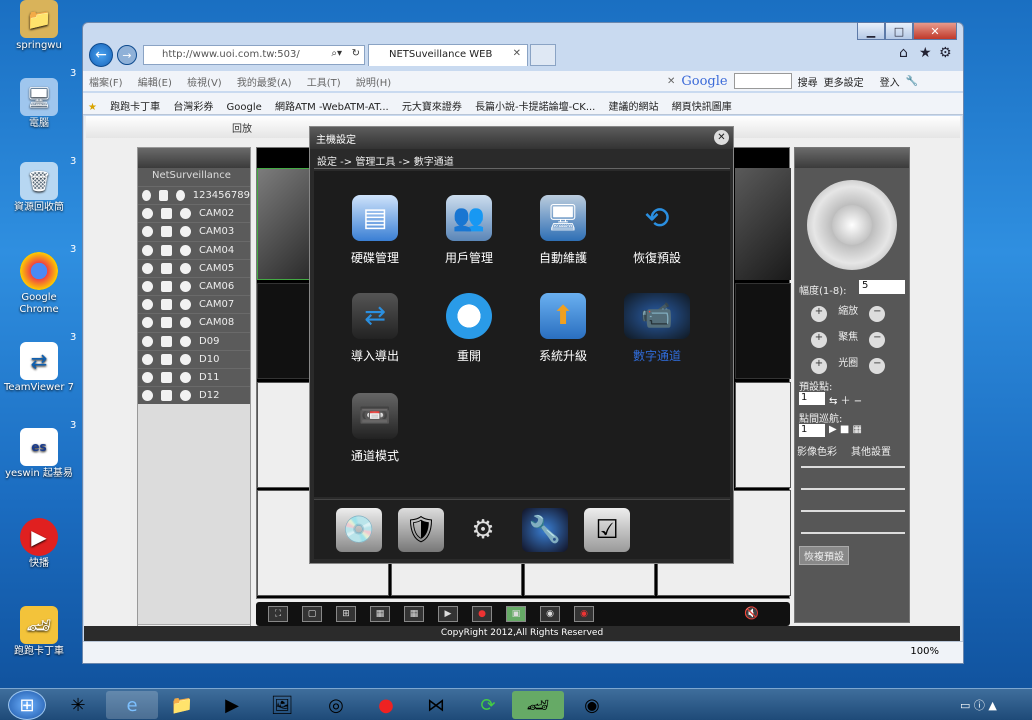  What do you see at coordinates (763, 435) in the screenshot?
I see `empty-cell` at bounding box center [763, 435].